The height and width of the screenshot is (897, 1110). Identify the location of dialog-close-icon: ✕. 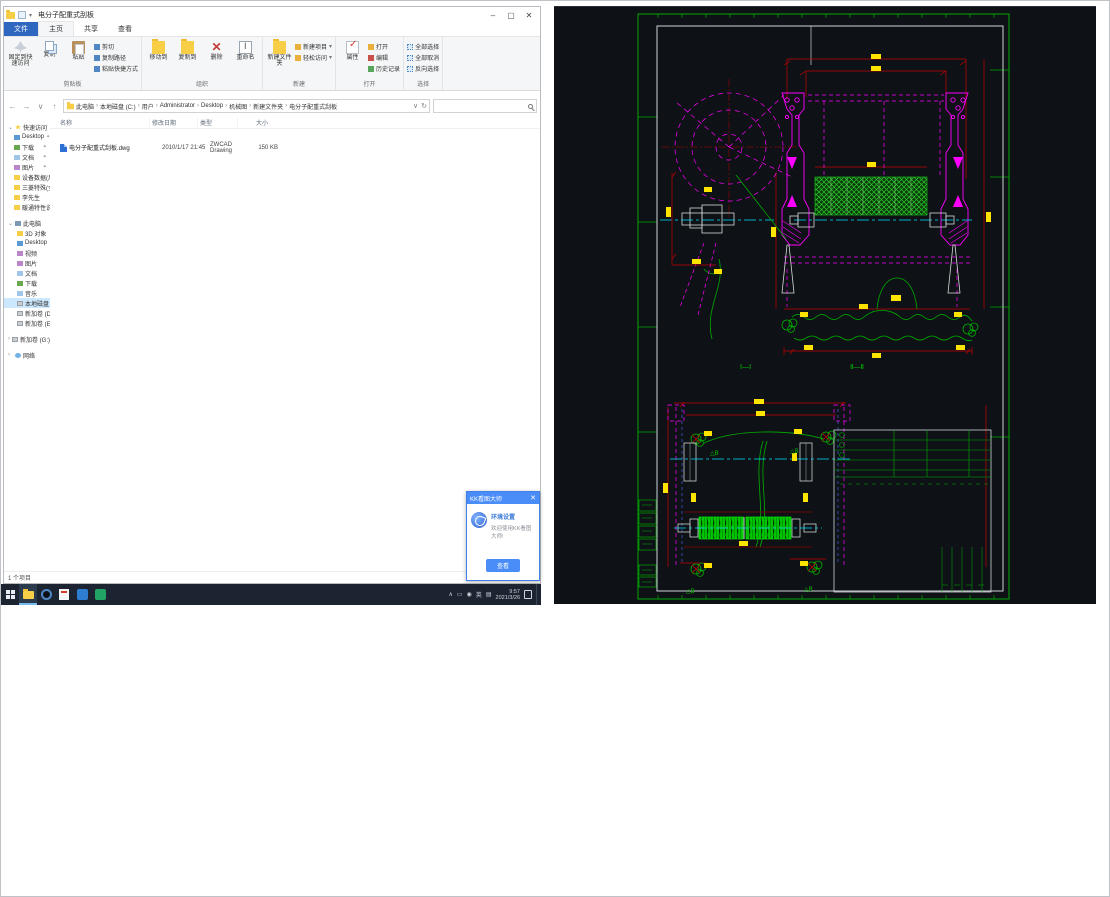
(533, 498).